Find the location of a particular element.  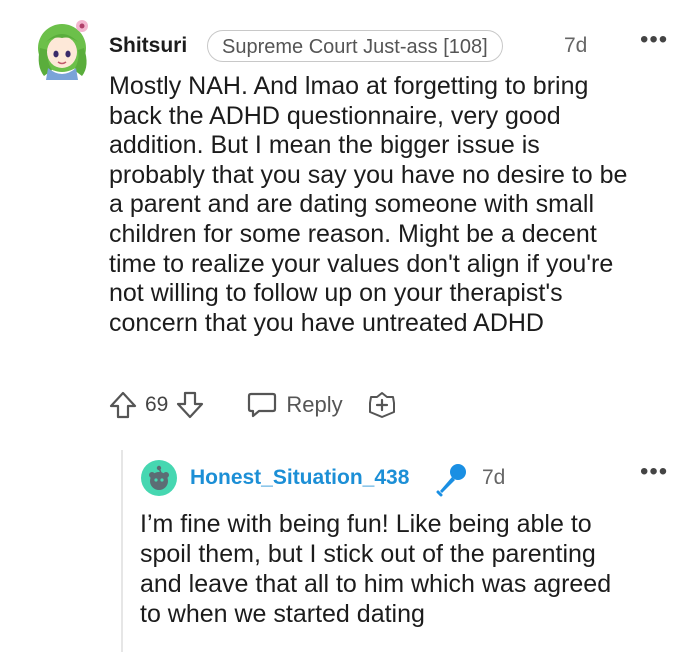

more-options-button: ••• is located at coordinates (654, 40).